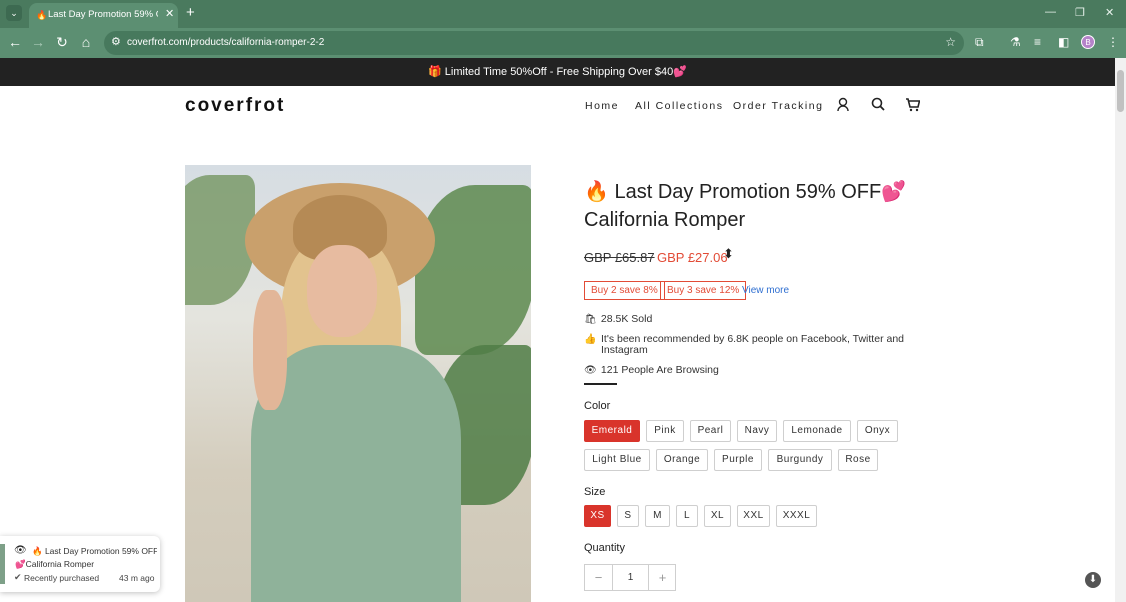 This screenshot has height=602, width=1126. I want to click on size-option-xl: XL, so click(717, 516).